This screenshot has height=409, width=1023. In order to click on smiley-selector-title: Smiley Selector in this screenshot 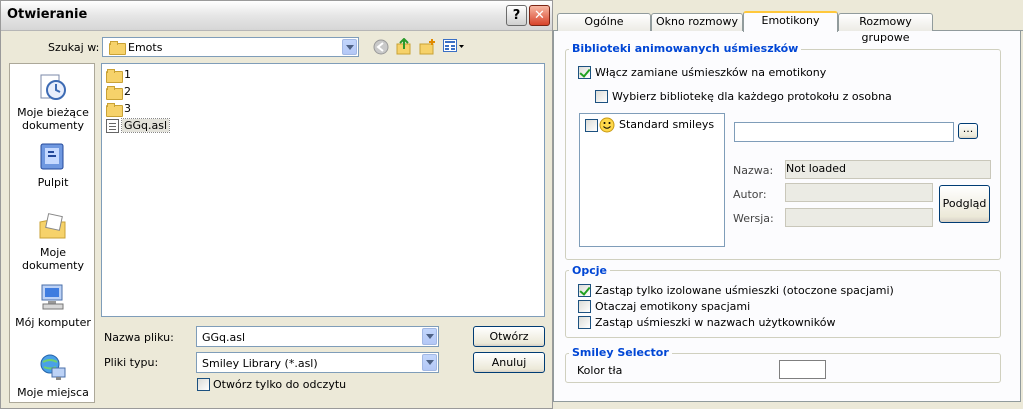, I will do `click(620, 352)`.